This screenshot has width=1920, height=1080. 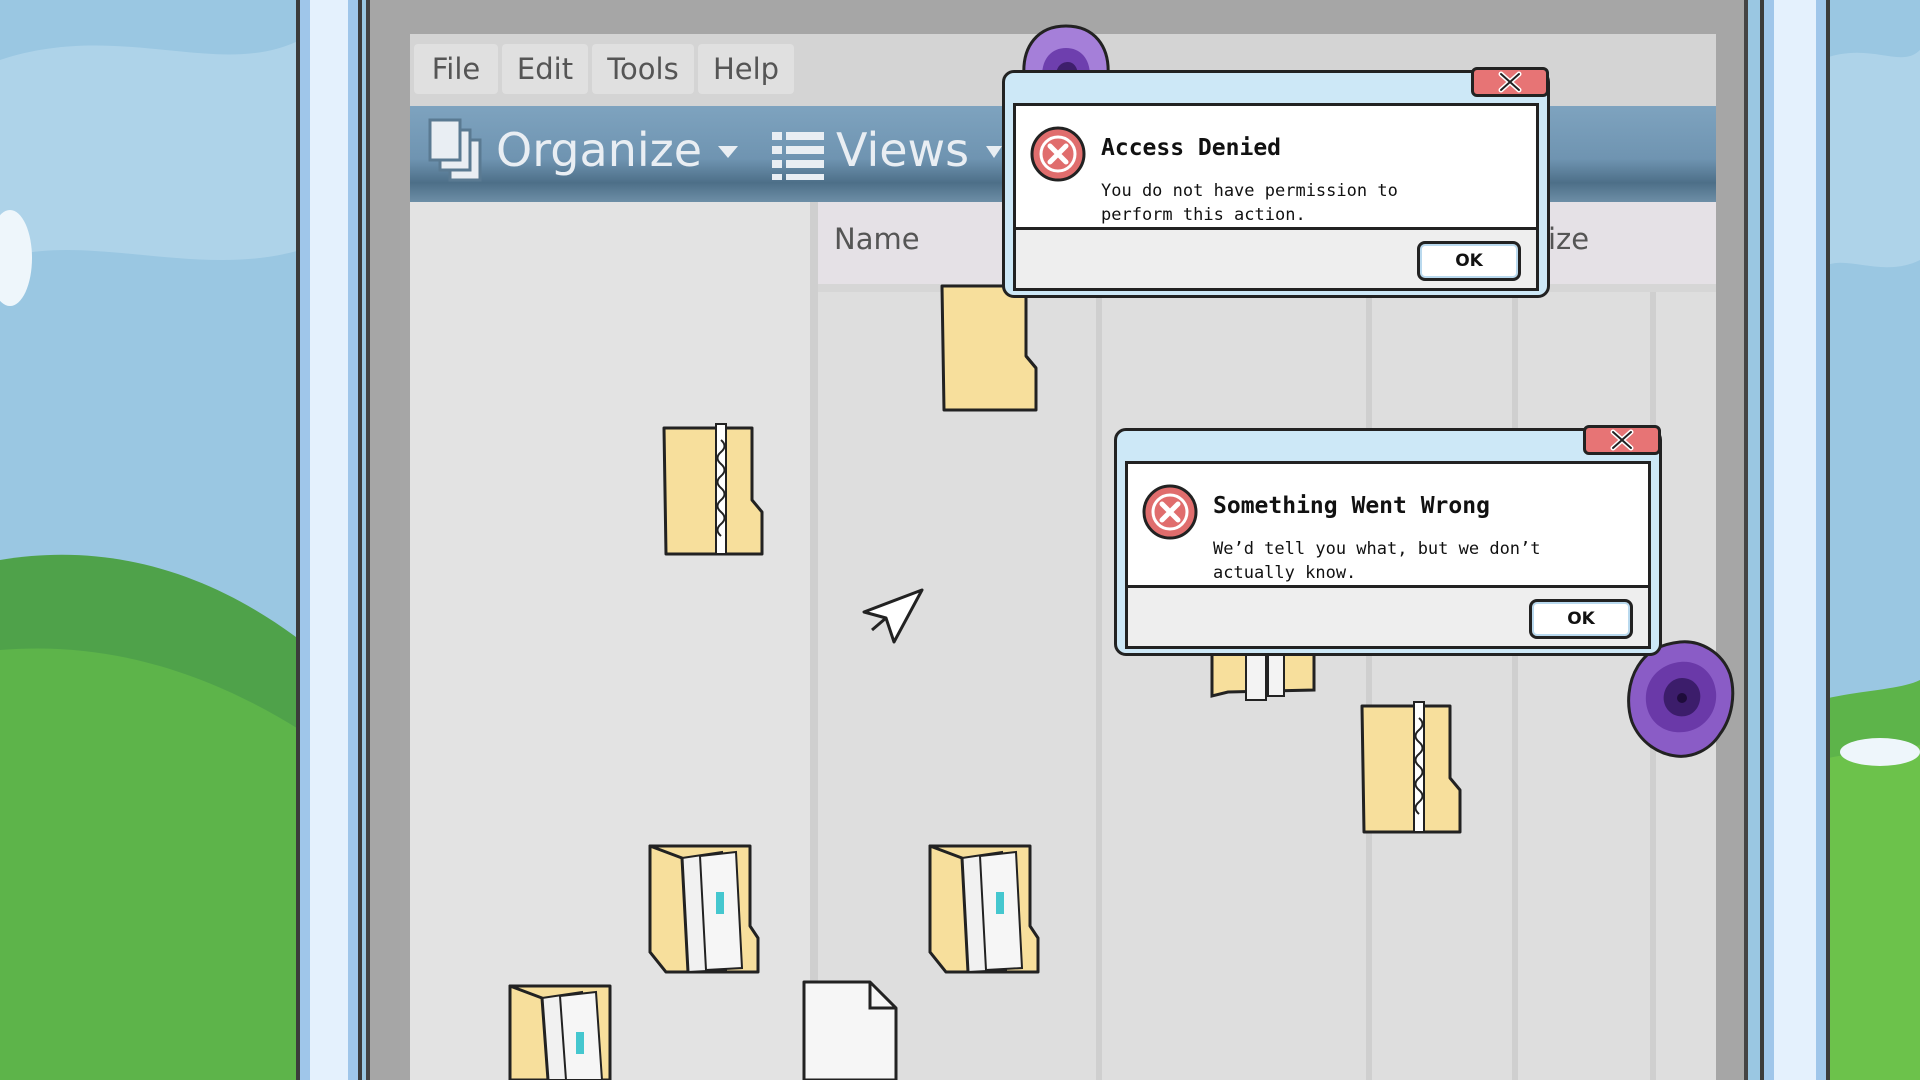 I want to click on cursor-icon, so click(x=893, y=616).